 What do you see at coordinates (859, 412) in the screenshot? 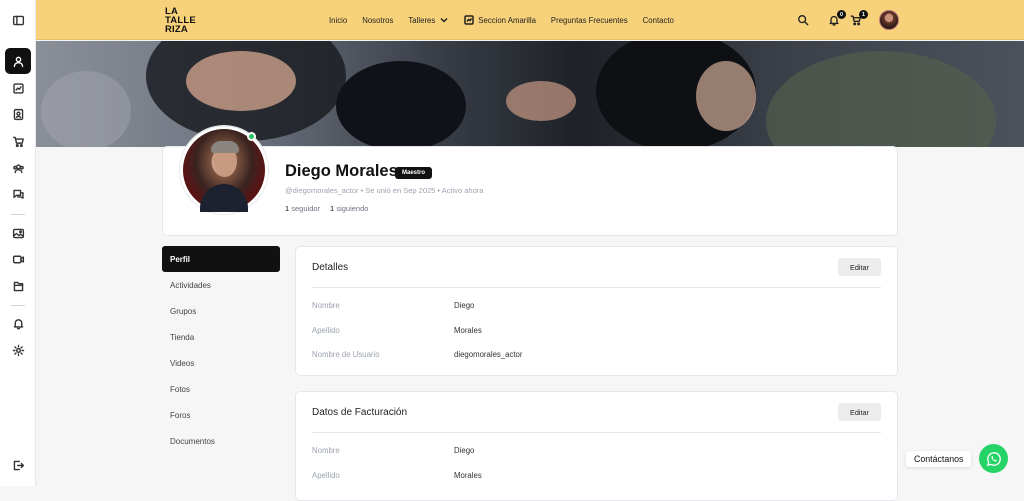
I see `billing-edit-button: Editar` at bounding box center [859, 412].